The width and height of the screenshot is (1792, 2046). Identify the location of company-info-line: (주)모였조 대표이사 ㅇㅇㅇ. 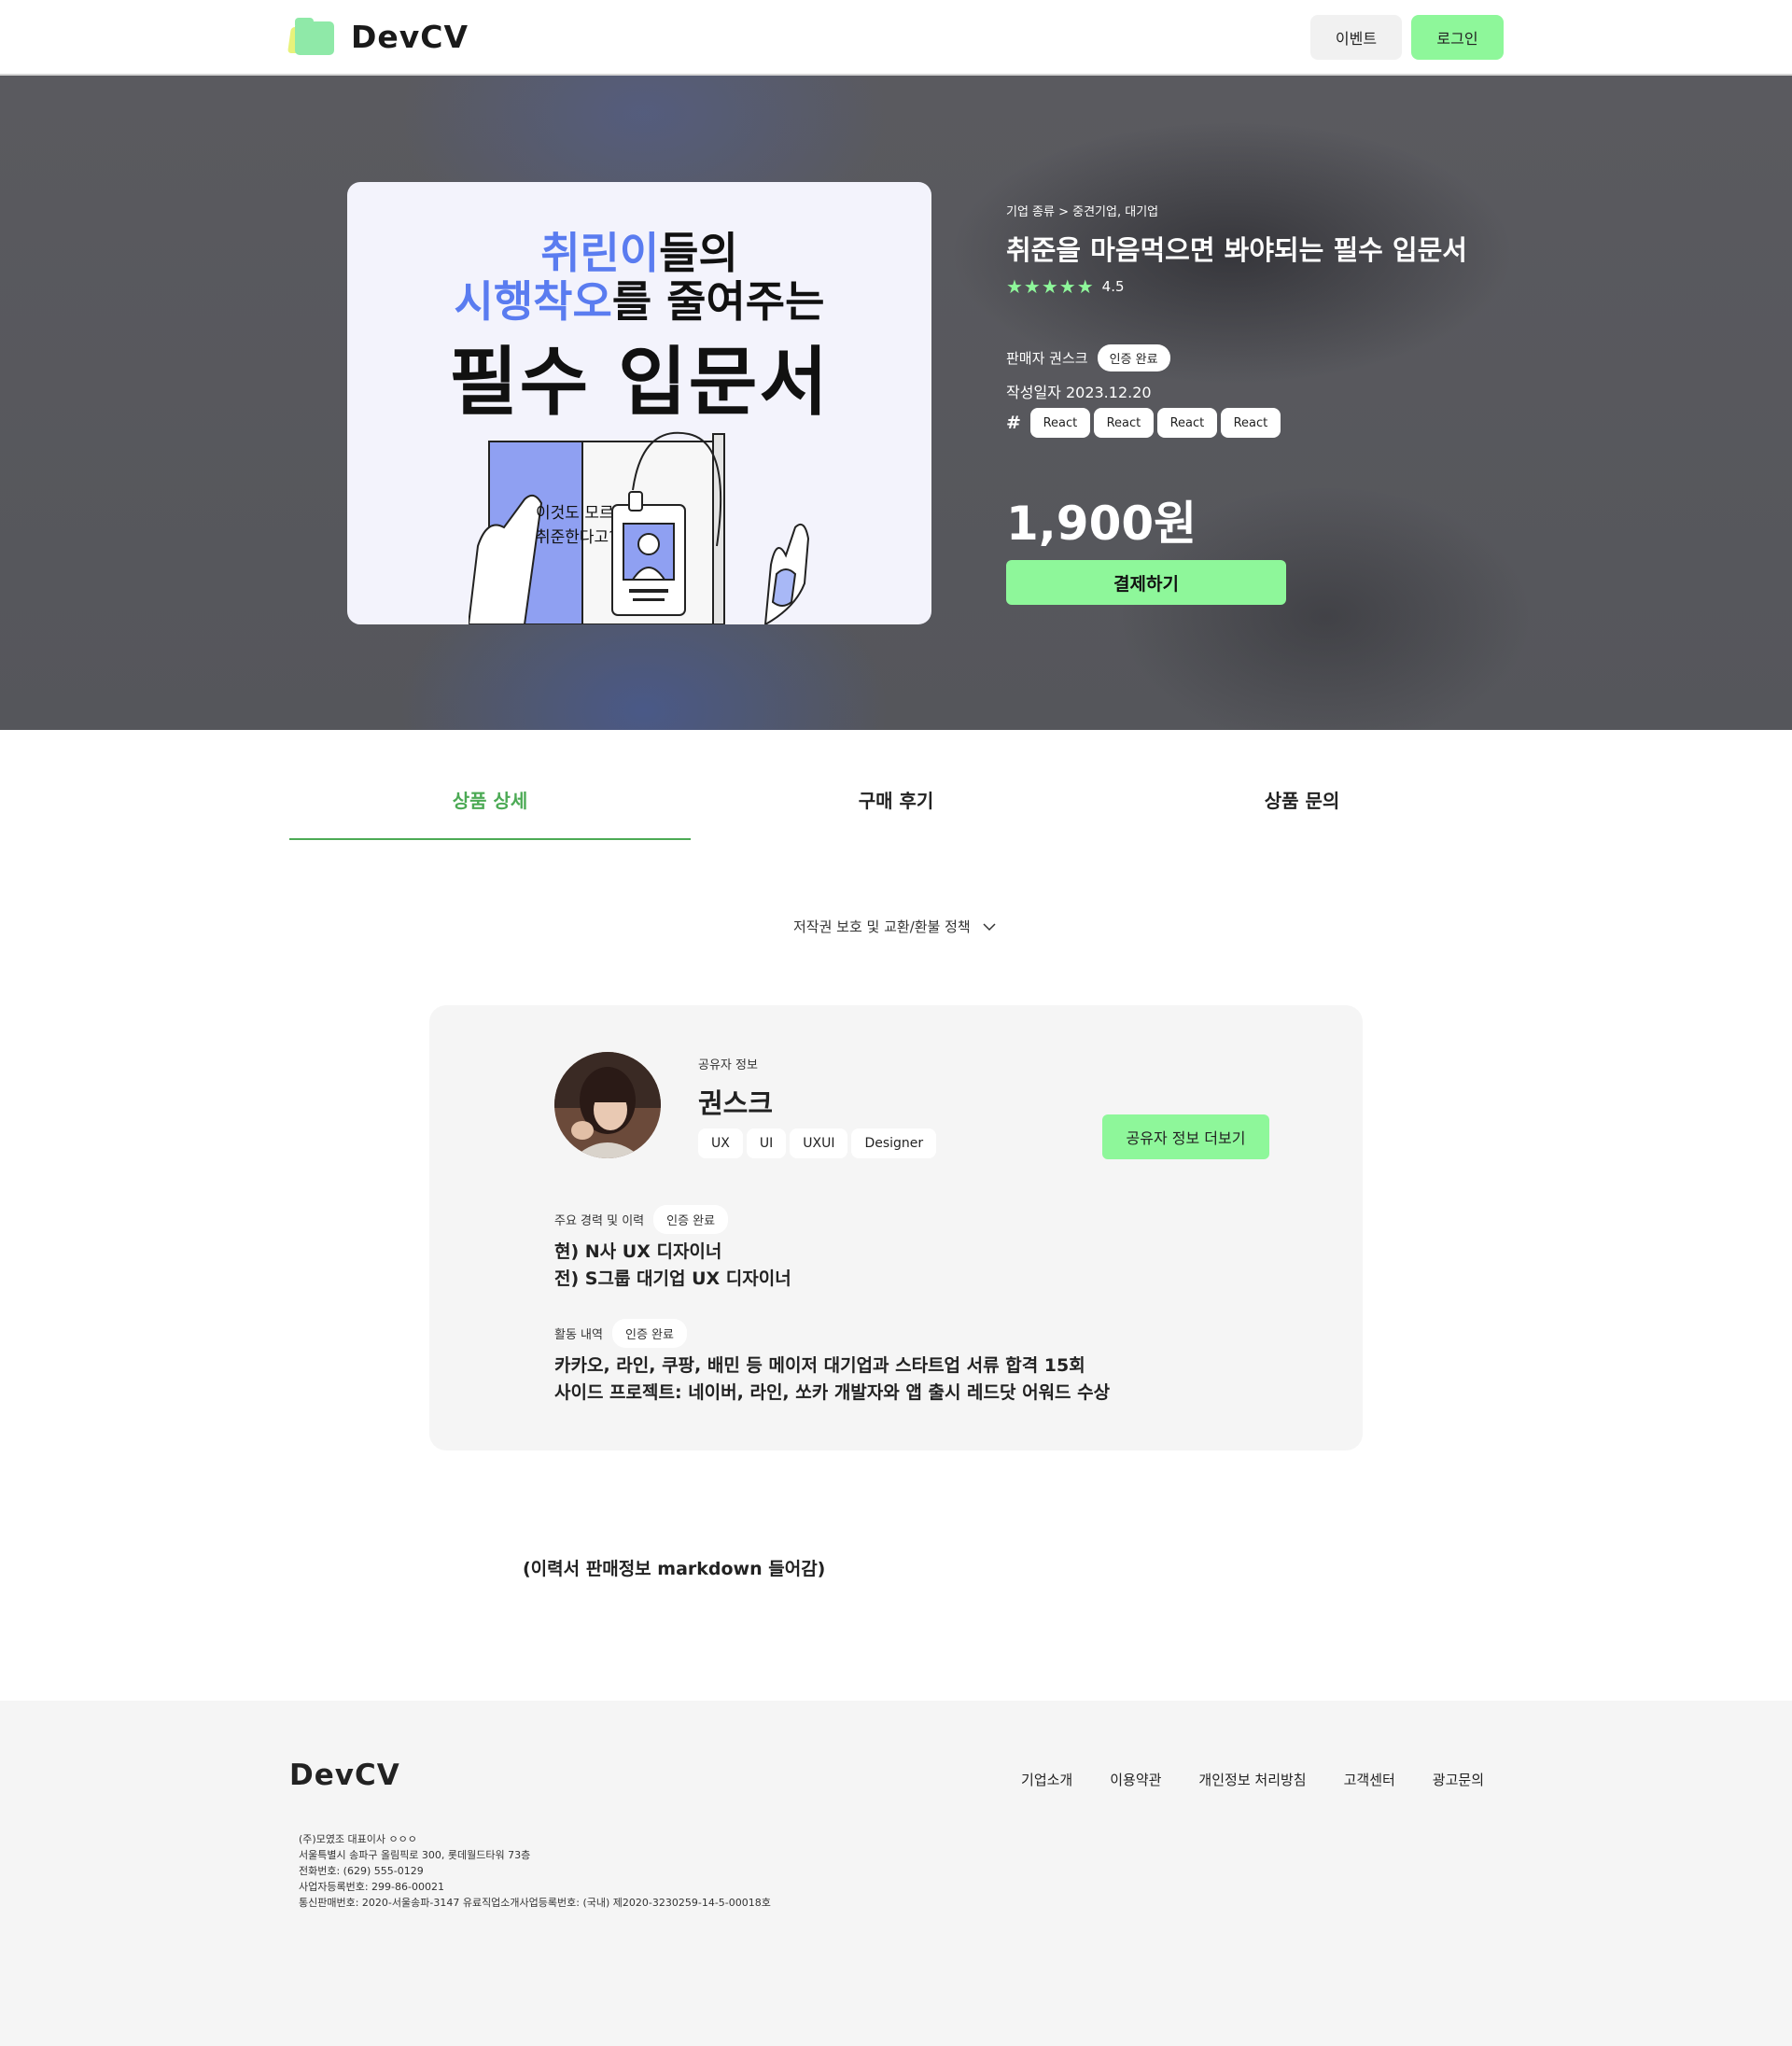
(358, 1839).